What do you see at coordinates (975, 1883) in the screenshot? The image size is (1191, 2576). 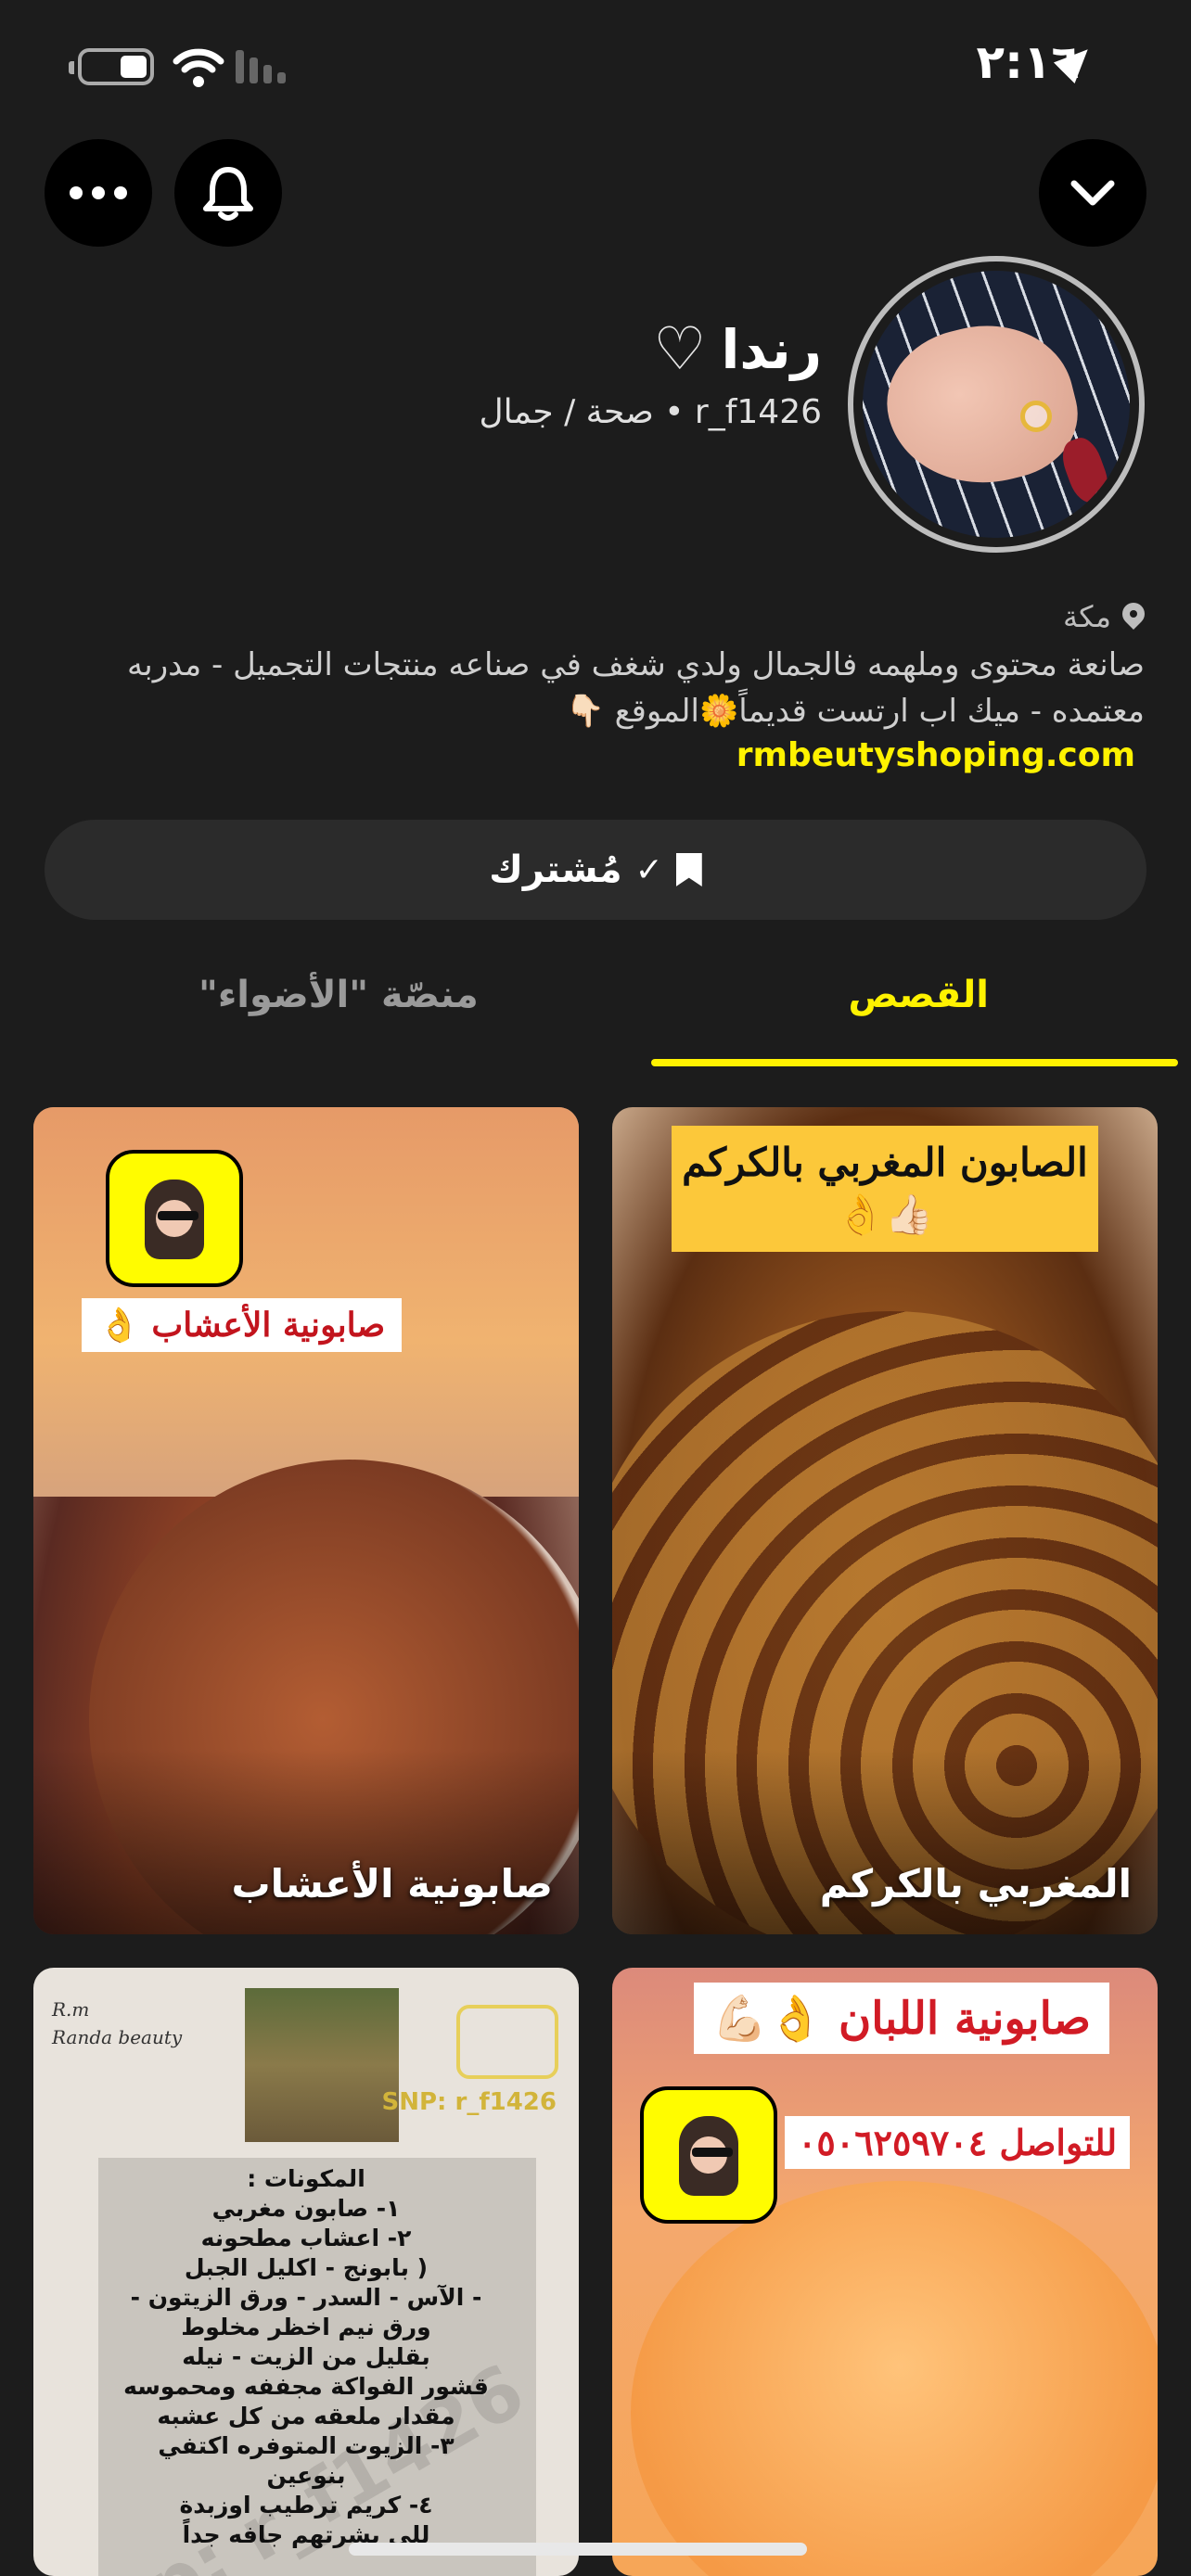 I see `story-caption: المغربي بالكركم` at bounding box center [975, 1883].